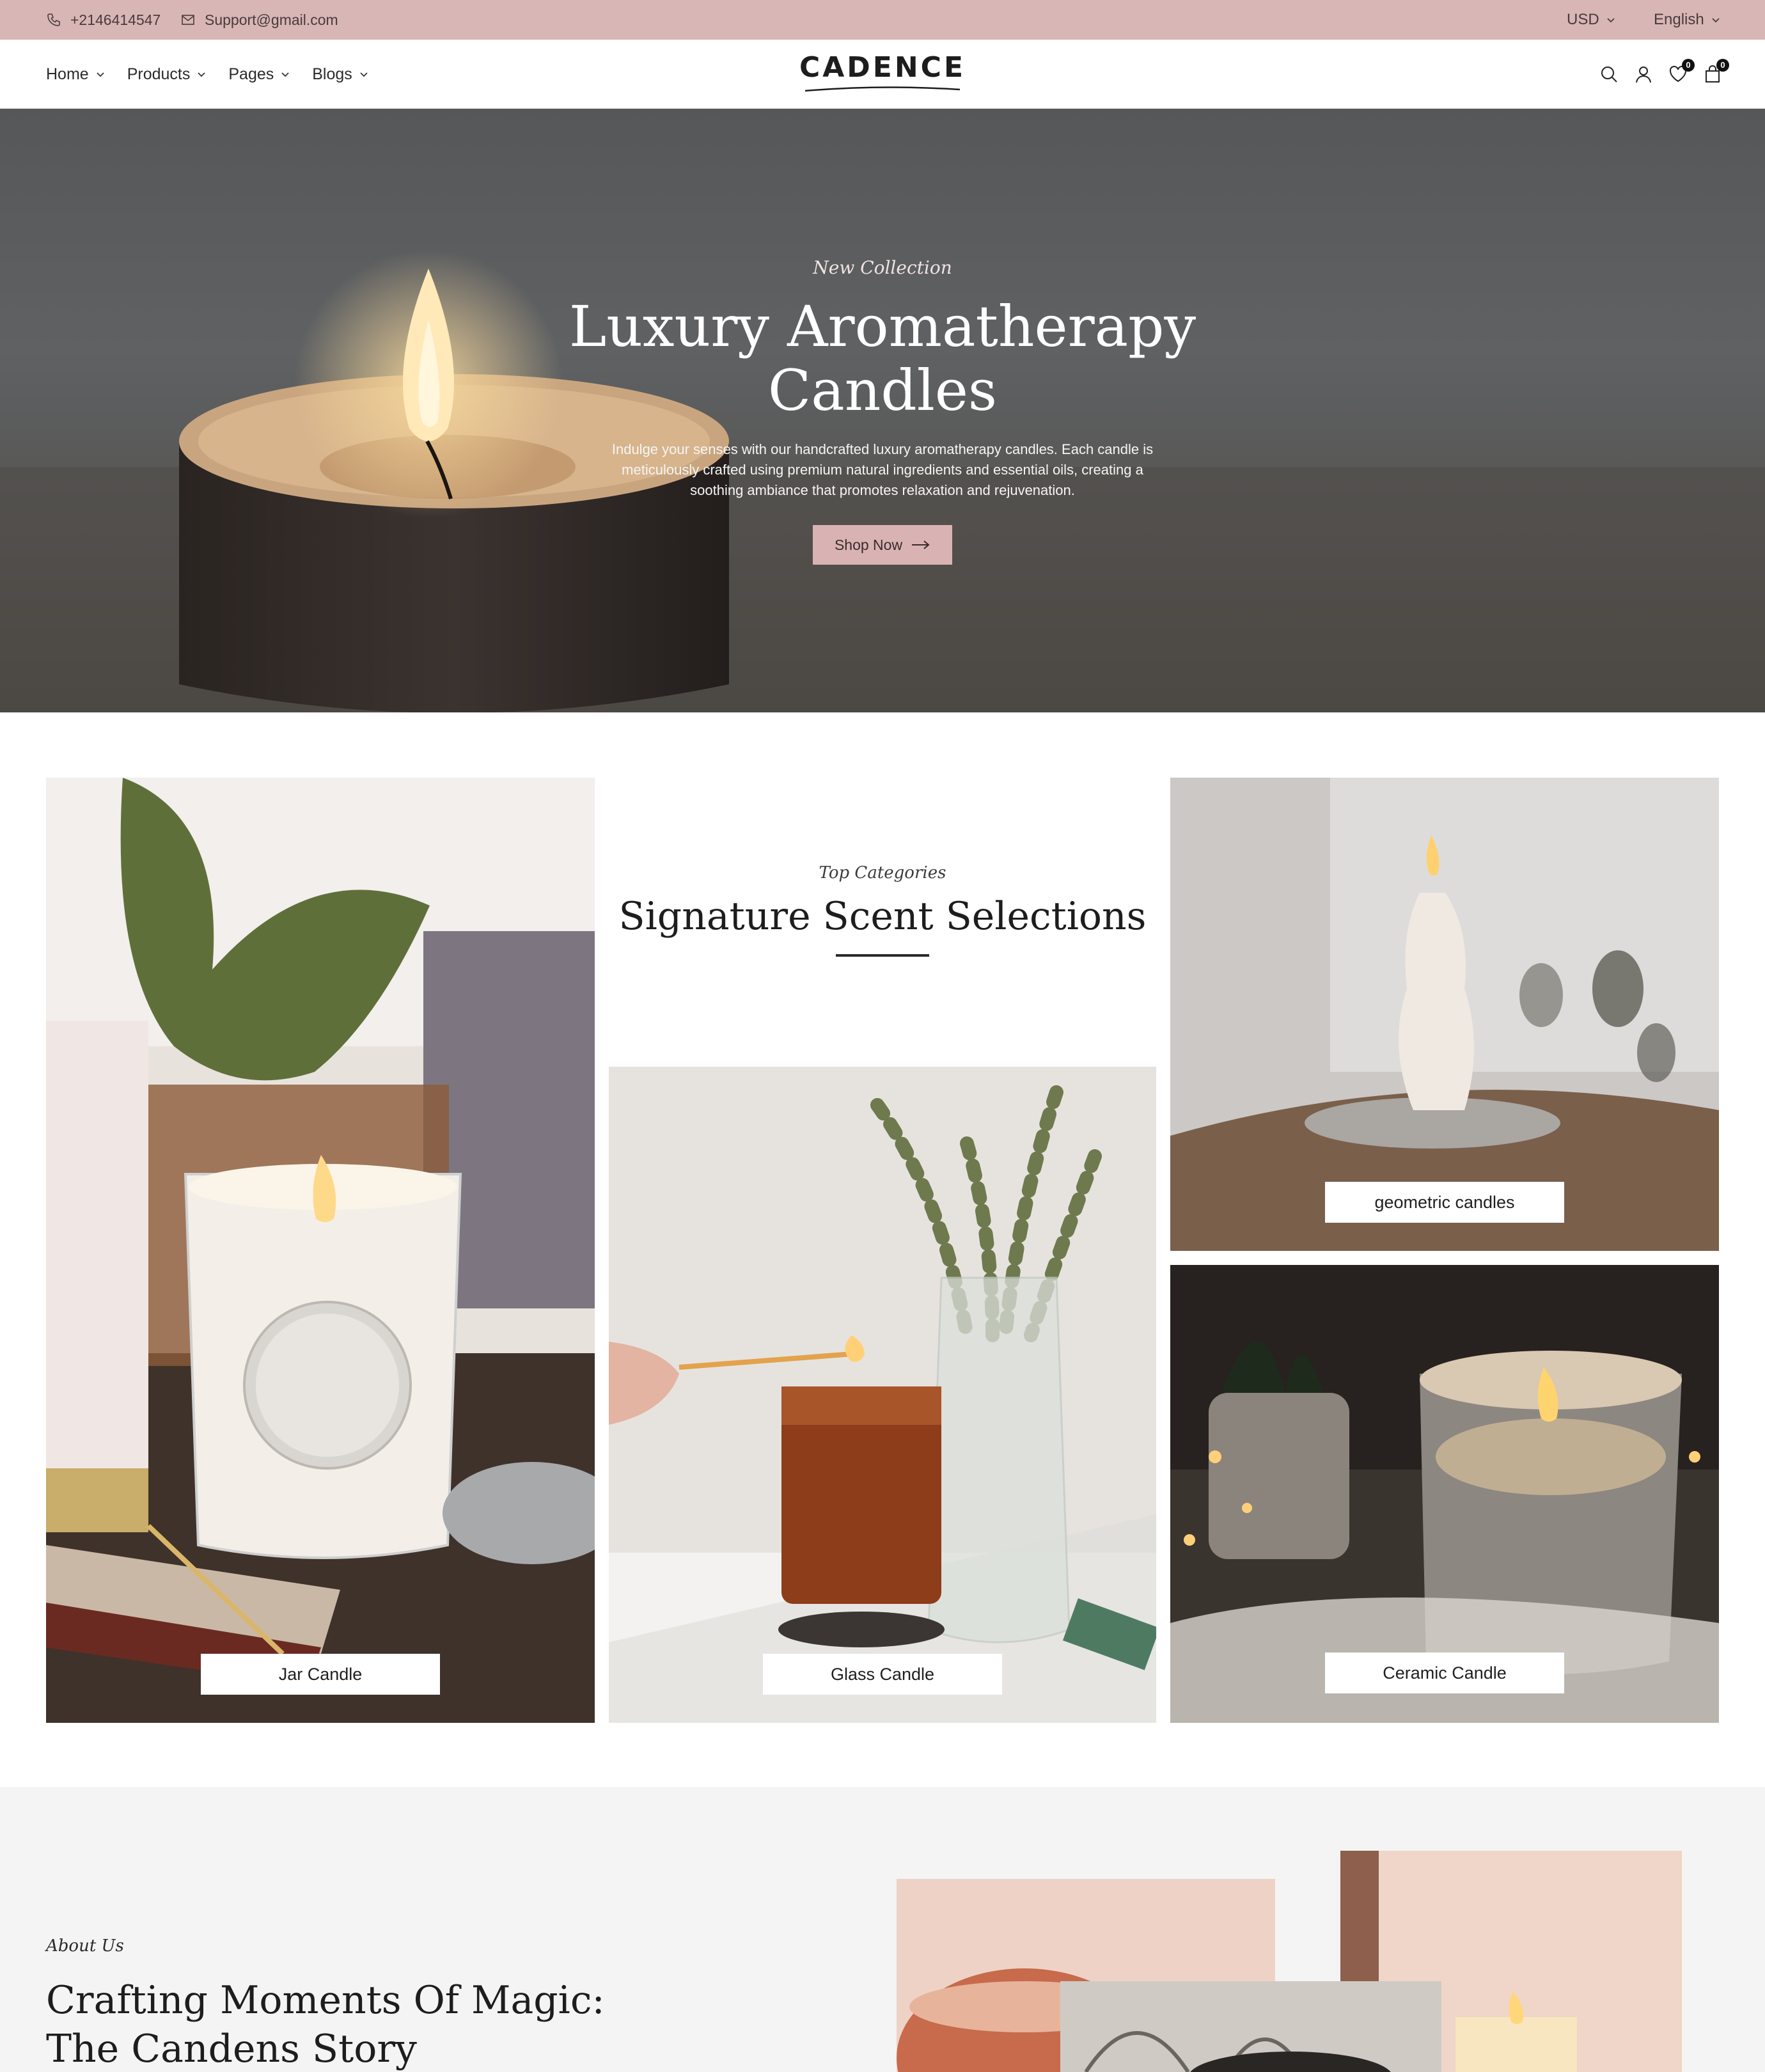 The width and height of the screenshot is (1765, 2072). I want to click on categories-subtitle: Top Categories, so click(882, 873).